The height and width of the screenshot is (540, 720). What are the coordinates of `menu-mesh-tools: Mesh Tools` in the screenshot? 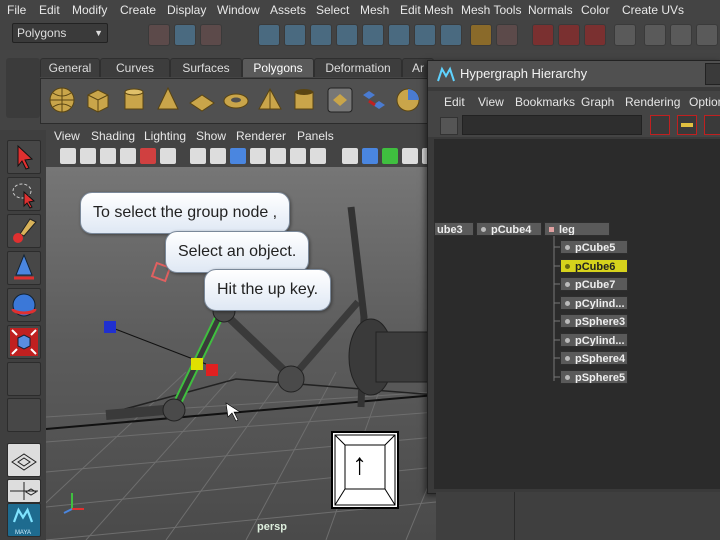 It's located at (491, 10).